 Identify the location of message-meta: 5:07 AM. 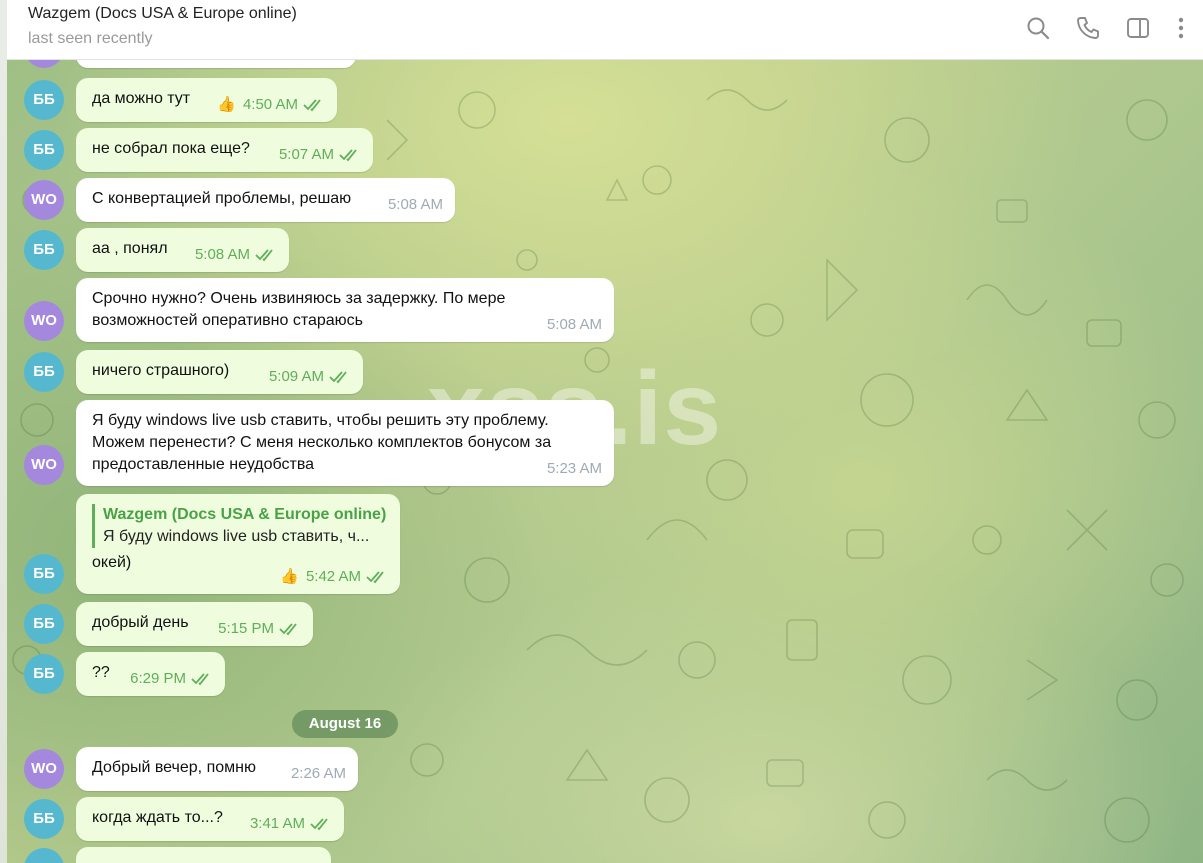
(320, 155).